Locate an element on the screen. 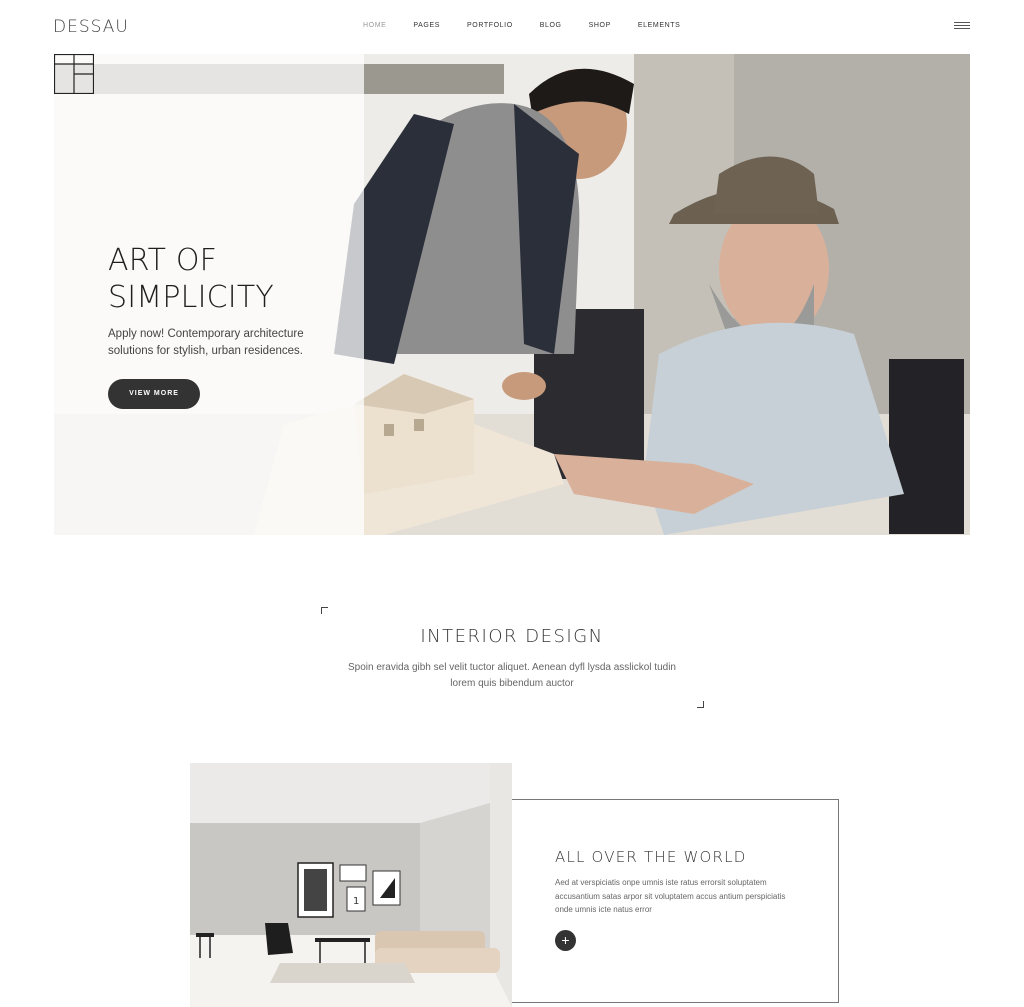 The height and width of the screenshot is (1007, 1024). hero-title-line1: ART OF is located at coordinates (163, 260).